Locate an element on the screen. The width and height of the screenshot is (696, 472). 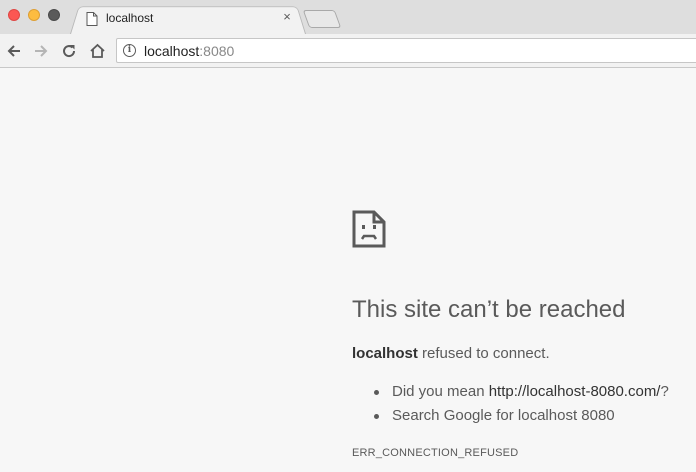
tab-localhost: localhost × is located at coordinates (190, 19).